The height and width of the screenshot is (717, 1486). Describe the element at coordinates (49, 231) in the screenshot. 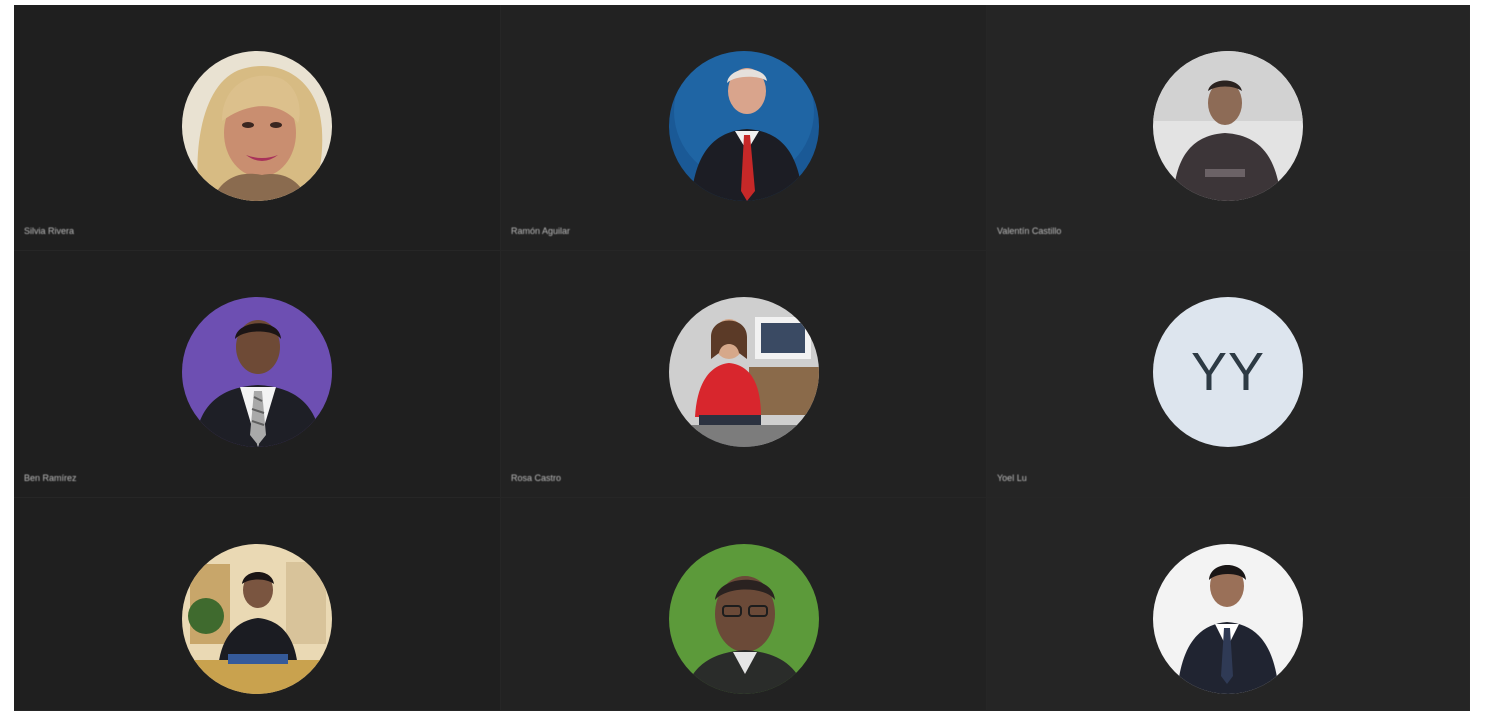

I see `participant-name: Silvia Rivera` at that location.